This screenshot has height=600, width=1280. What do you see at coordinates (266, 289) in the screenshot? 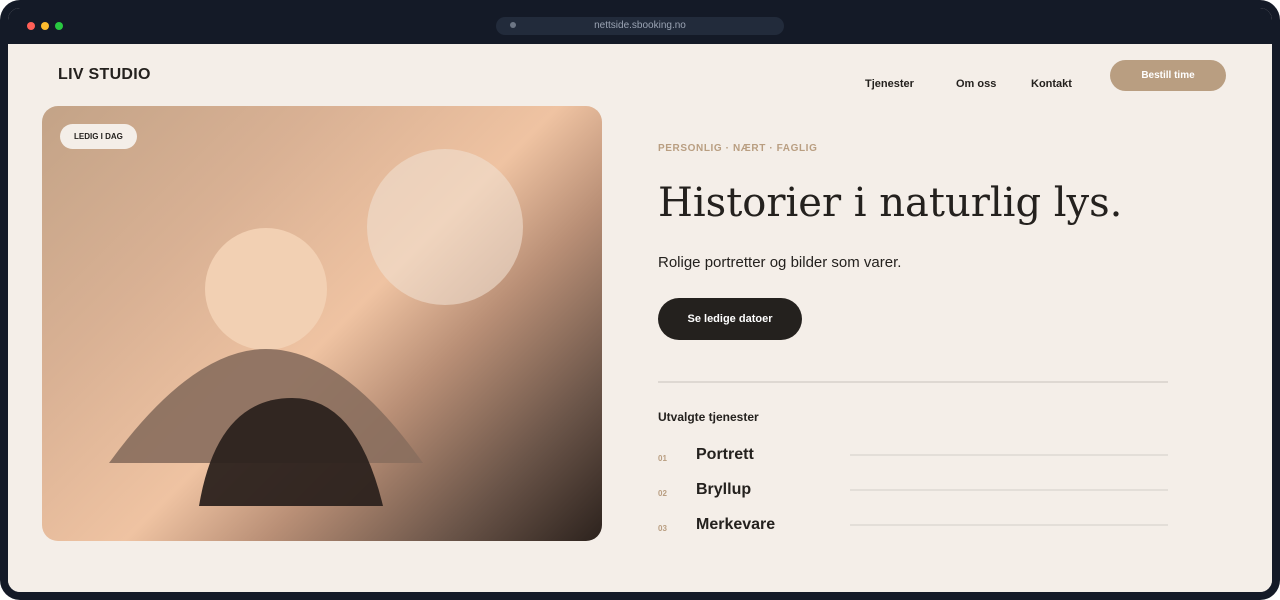
I see `head-circle` at bounding box center [266, 289].